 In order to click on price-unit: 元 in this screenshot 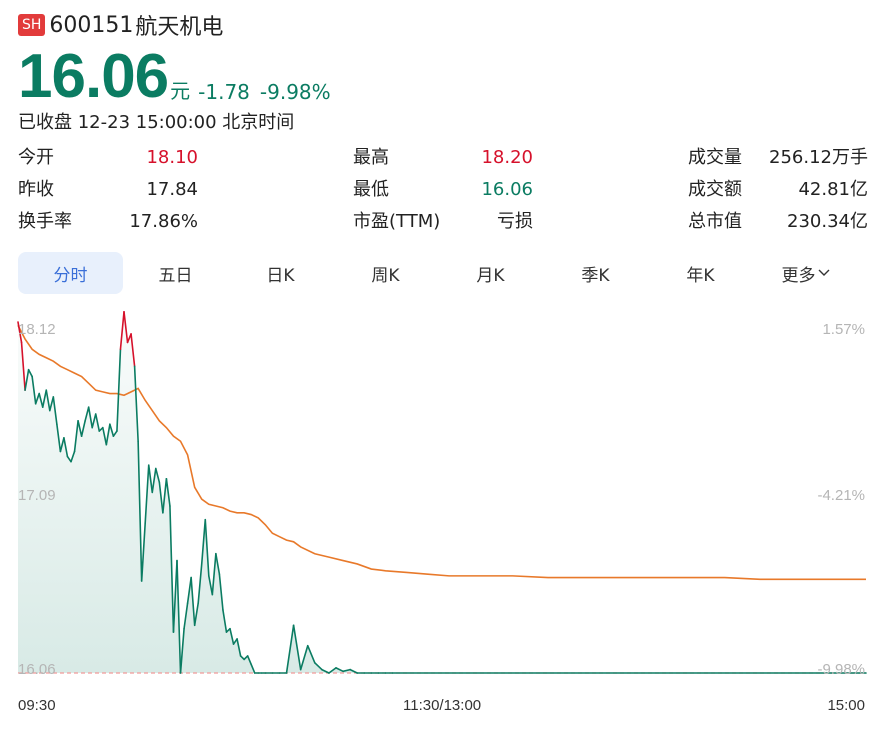, I will do `click(180, 91)`.